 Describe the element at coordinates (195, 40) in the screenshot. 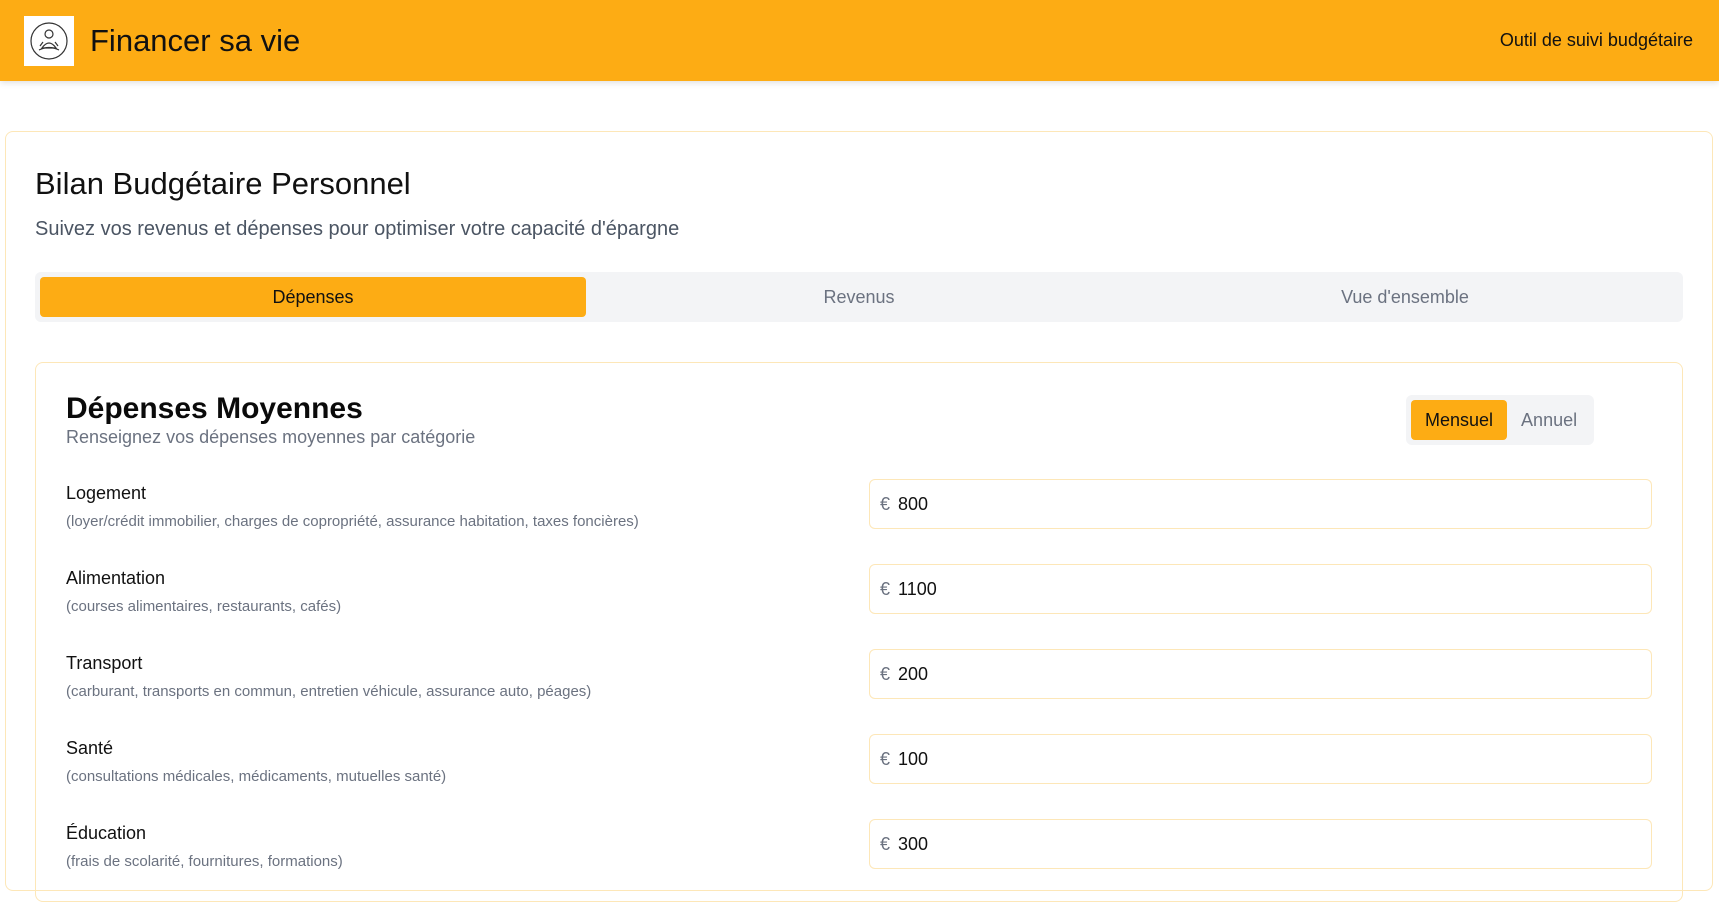

I see `app-title: Financer sa vie` at that location.